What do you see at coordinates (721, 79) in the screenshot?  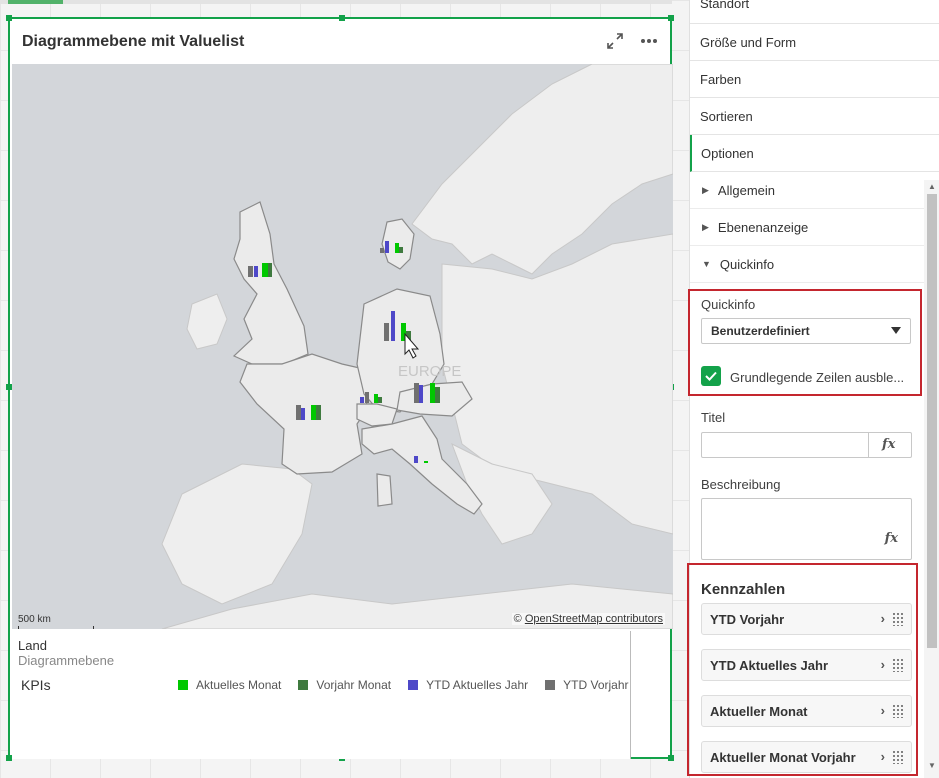 I see `nav-label: Farben` at bounding box center [721, 79].